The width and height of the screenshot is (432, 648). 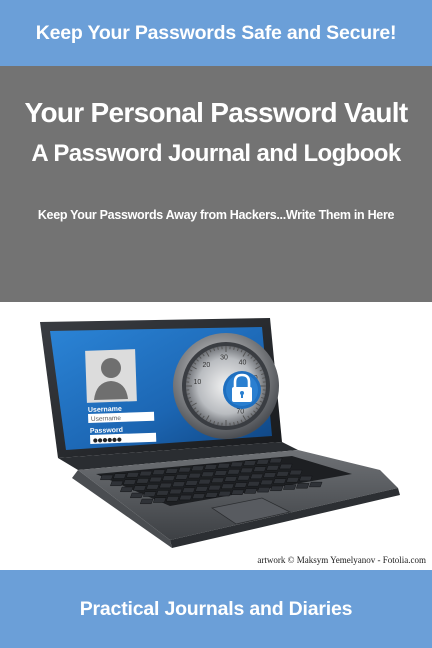 I want to click on combination-dial-icon: 10203040506070, so click(x=226, y=386).